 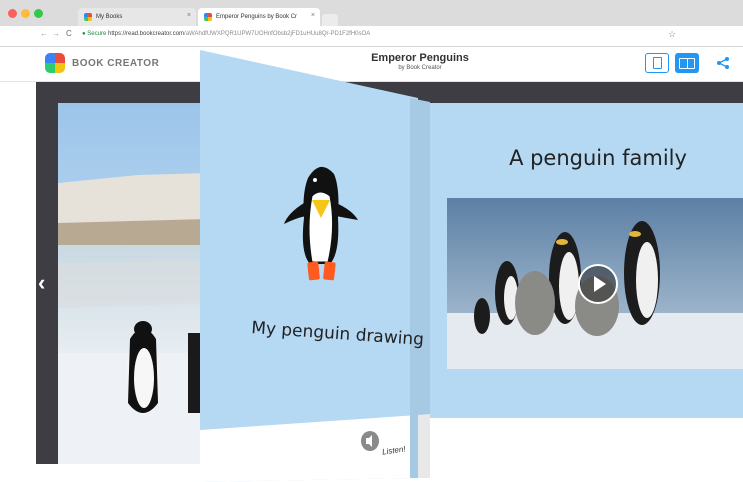 I want to click on tab-label: Emperor Penguins by Book Cr, so click(x=257, y=17).